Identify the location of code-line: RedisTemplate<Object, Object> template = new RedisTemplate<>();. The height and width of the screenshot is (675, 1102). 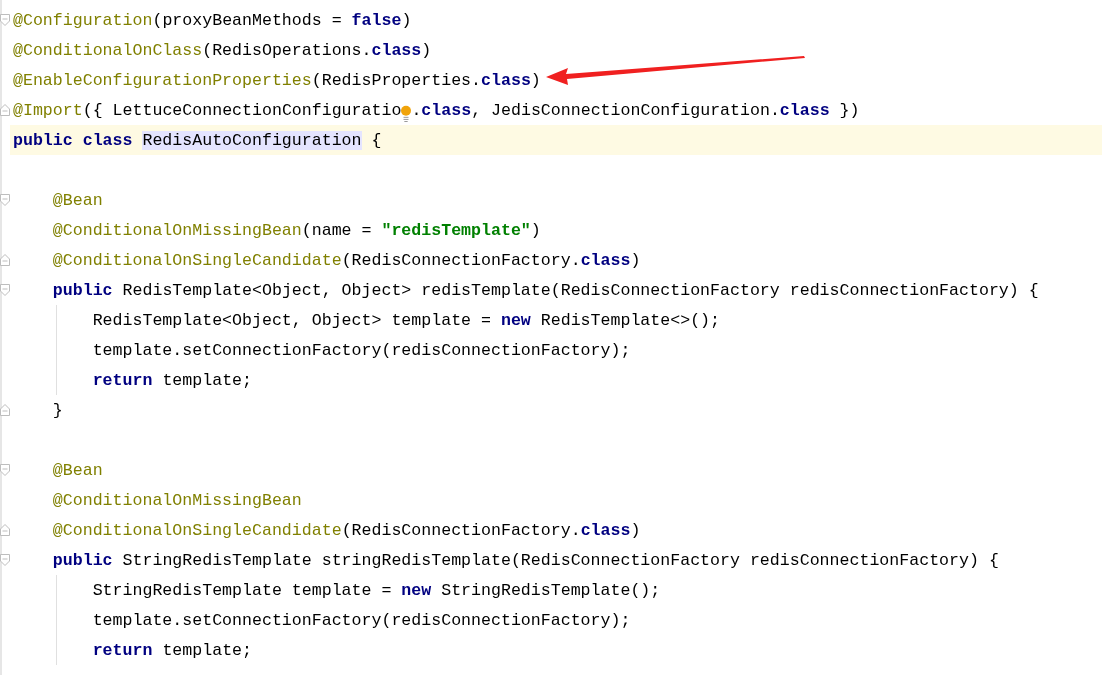
(405, 320).